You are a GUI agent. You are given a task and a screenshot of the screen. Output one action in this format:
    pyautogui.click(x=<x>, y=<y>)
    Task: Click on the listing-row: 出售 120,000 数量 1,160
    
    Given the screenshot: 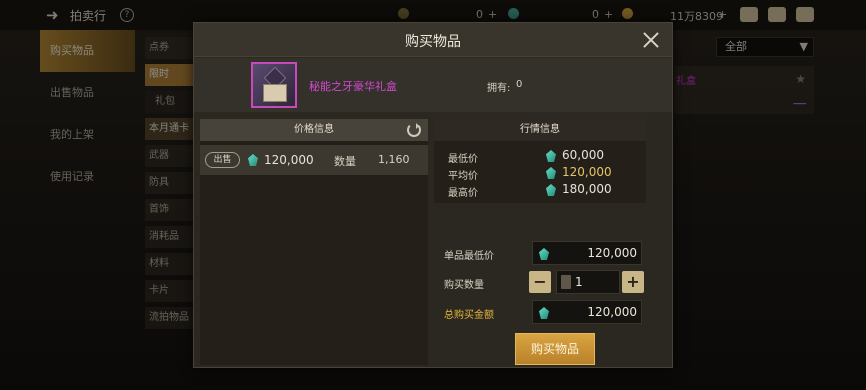 What is the action you would take?
    pyautogui.click(x=314, y=160)
    